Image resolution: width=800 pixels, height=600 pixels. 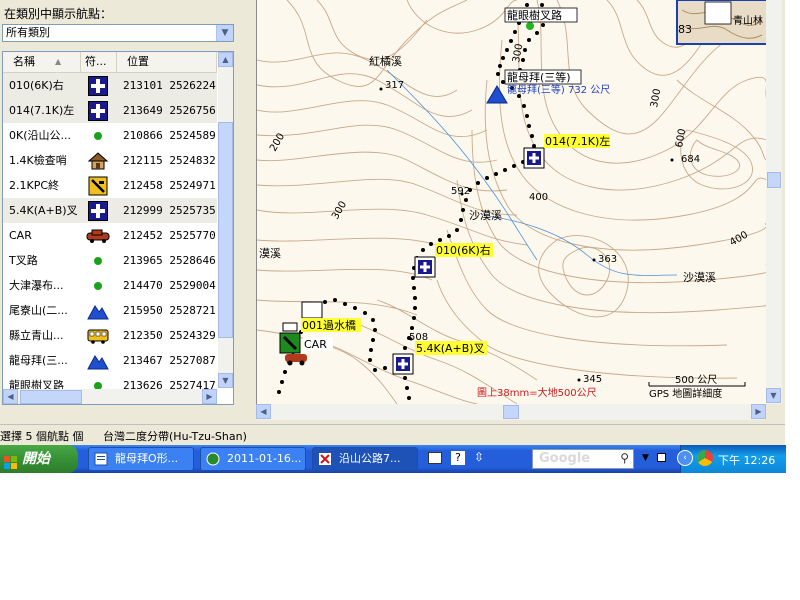 What do you see at coordinates (645, 458) in the screenshot?
I see `dropdown-arrow-icon: ▼` at bounding box center [645, 458].